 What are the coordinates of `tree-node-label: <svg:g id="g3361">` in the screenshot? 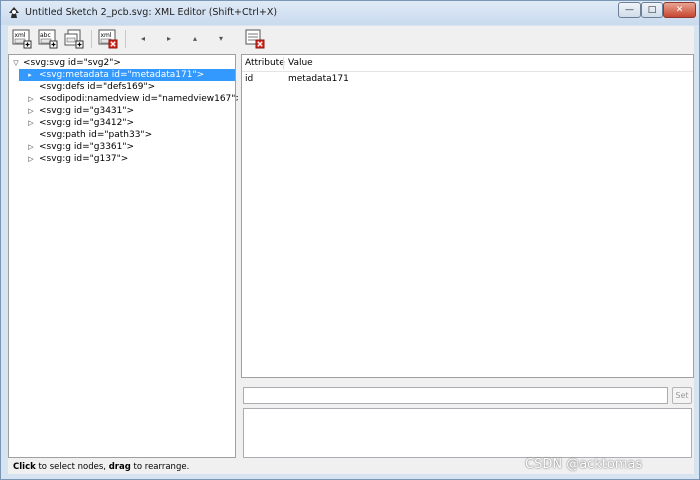 It's located at (87, 147).